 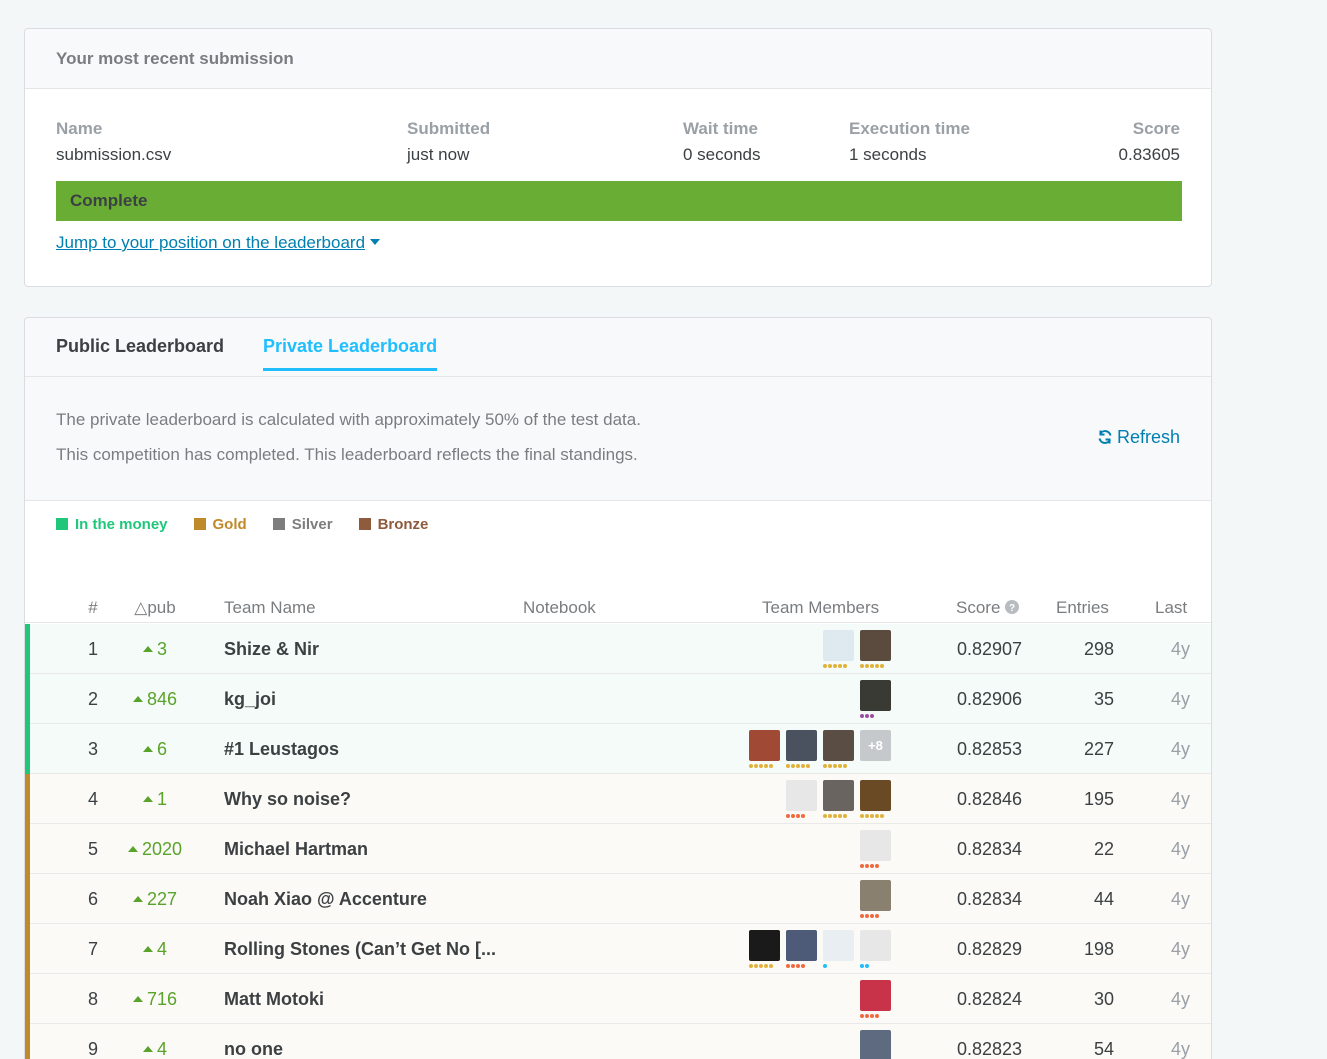 I want to click on entries: 227, so click(x=1098, y=749).